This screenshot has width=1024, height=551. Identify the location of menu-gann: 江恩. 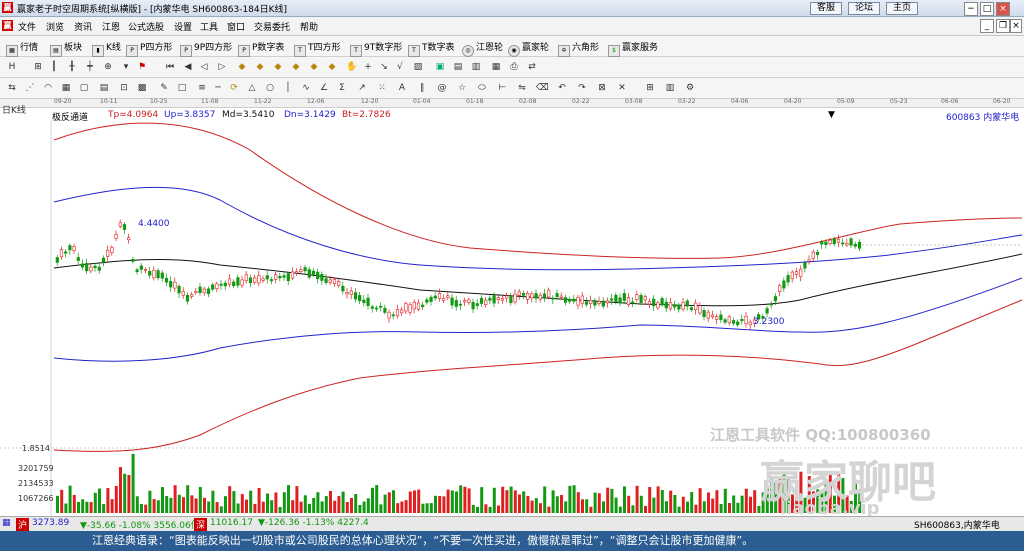
(111, 26).